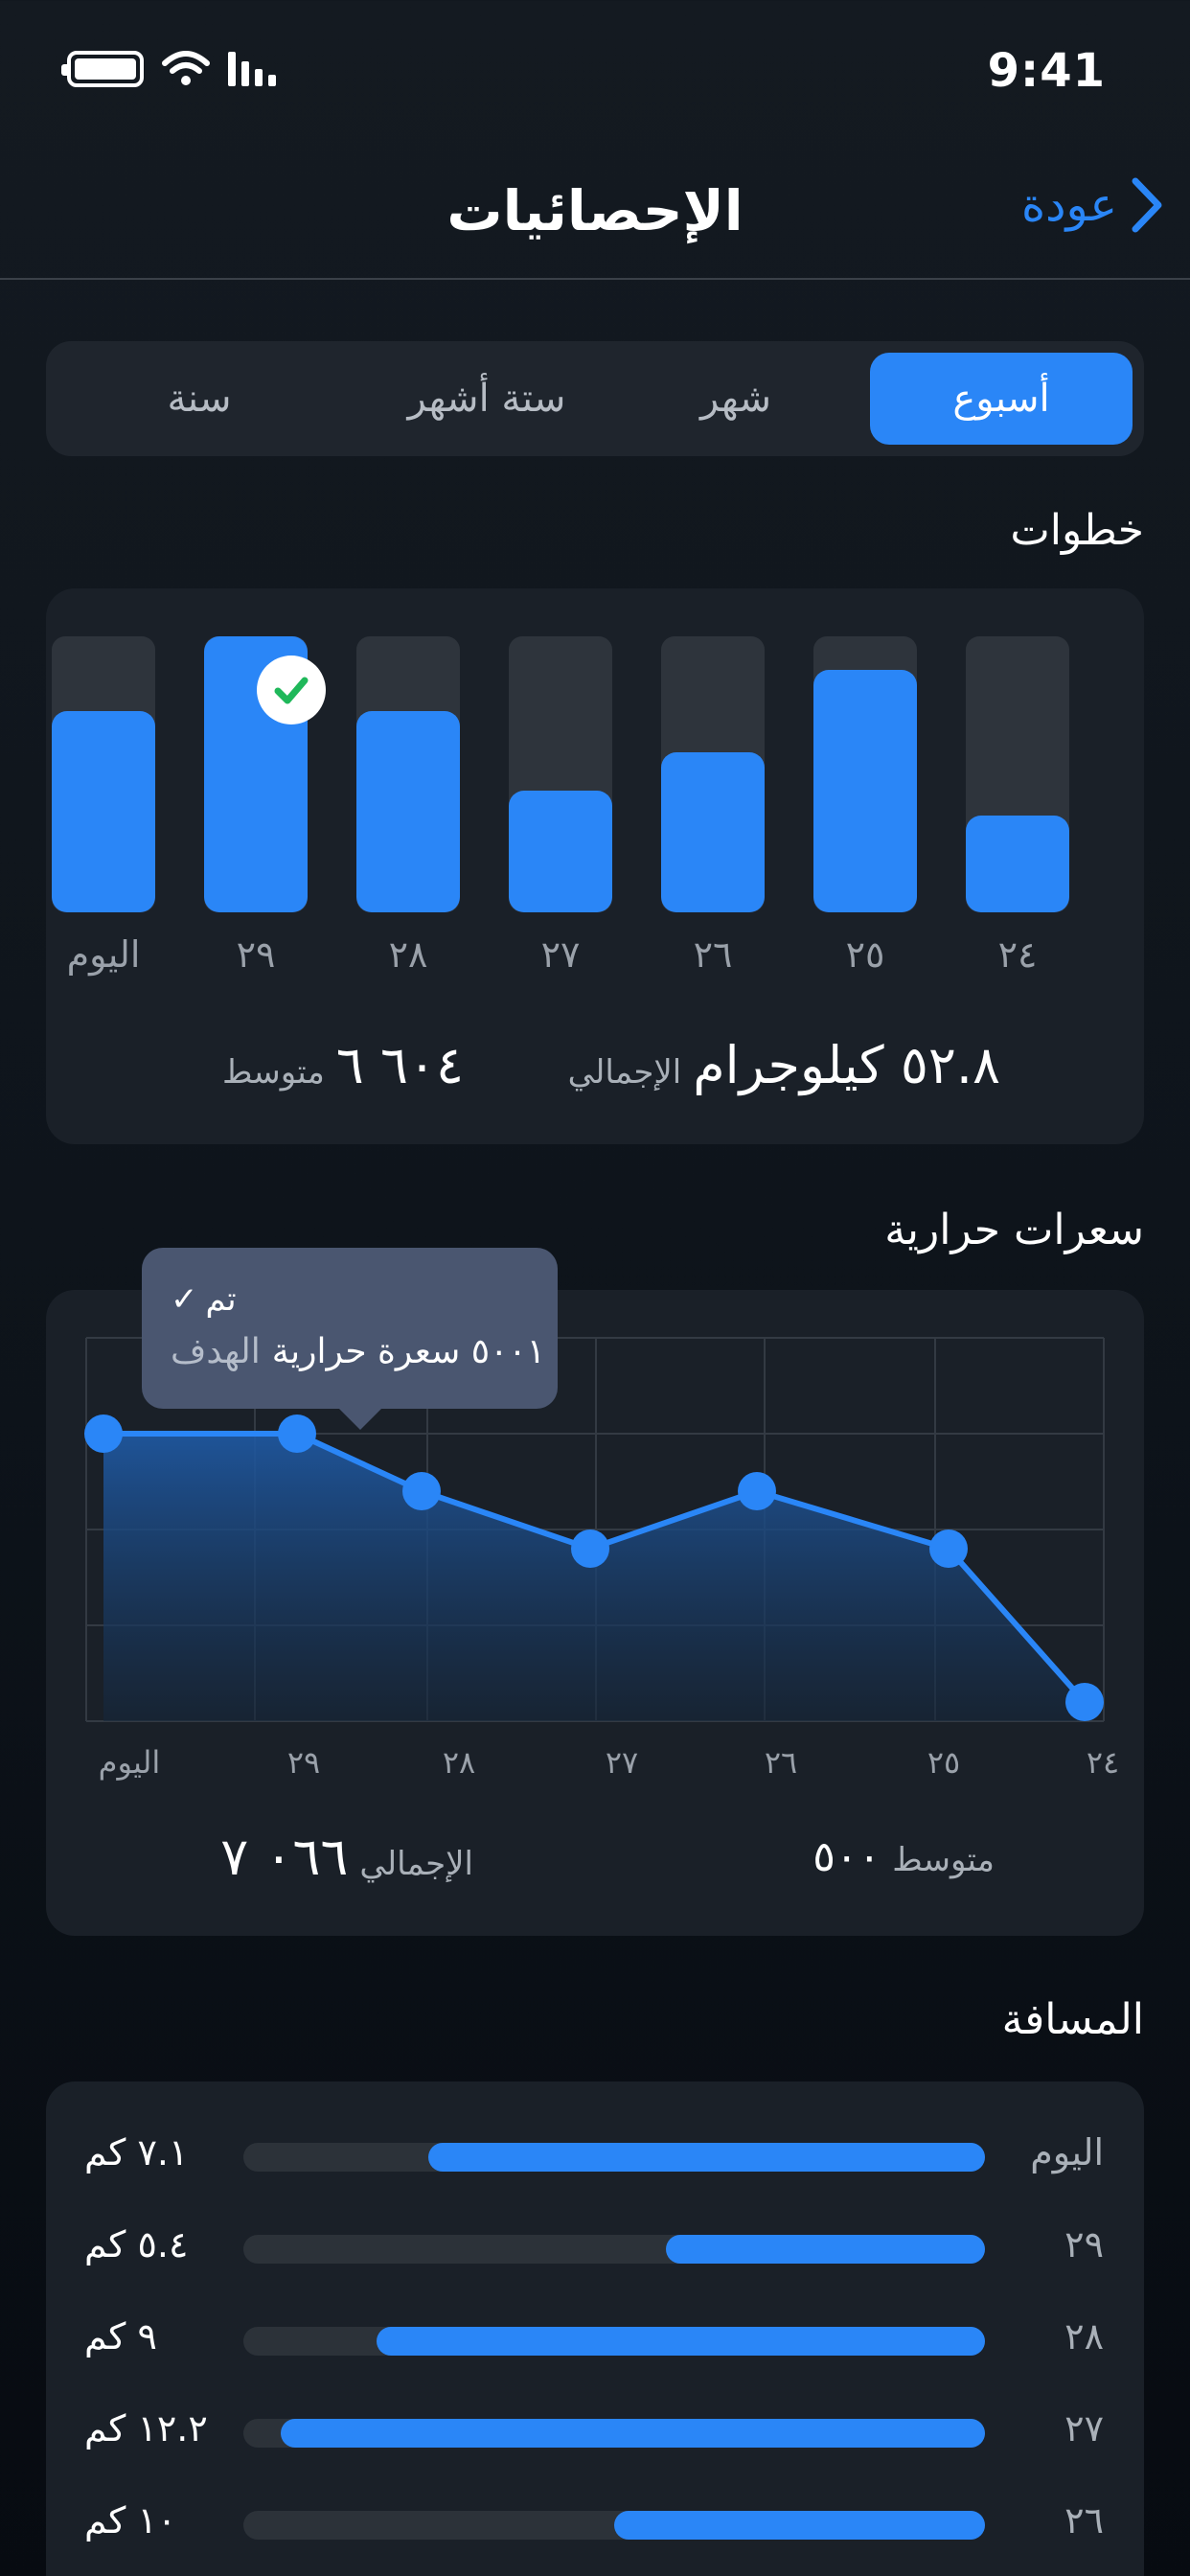 The image size is (1190, 2576). I want to click on calories-day-label: ٢٥, so click(944, 1763).